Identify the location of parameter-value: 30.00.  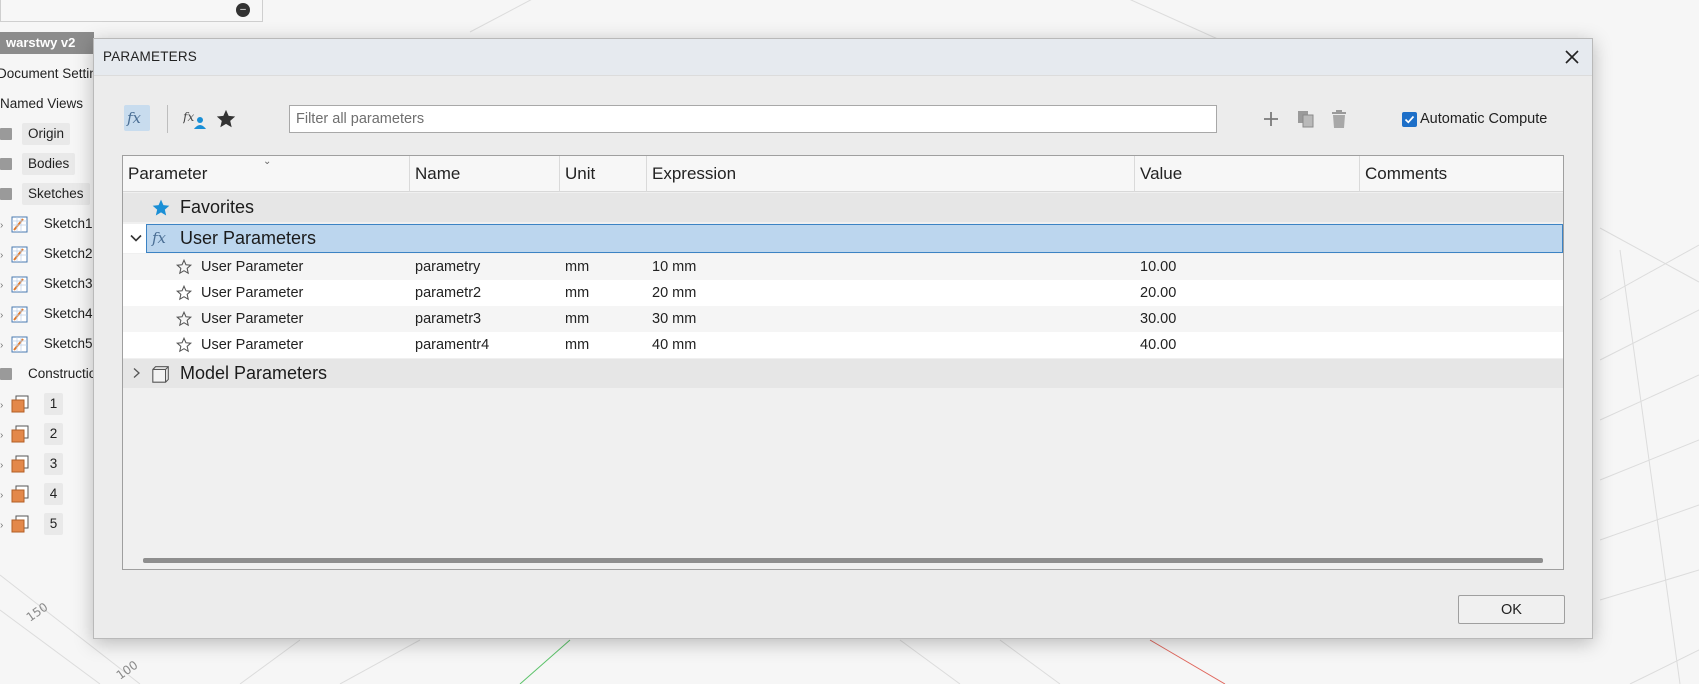
(1158, 319).